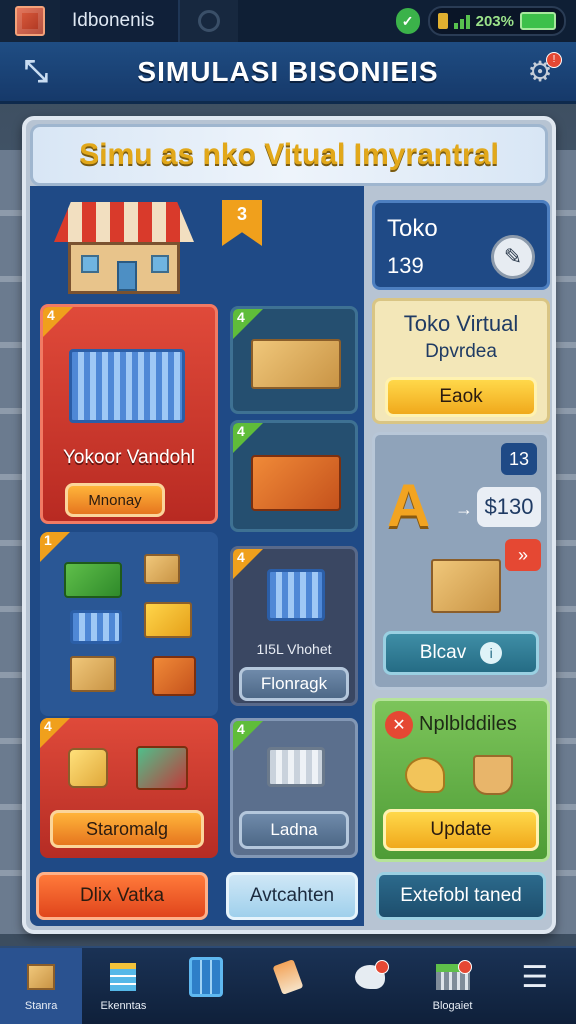  I want to click on store-house-icon, so click(124, 248).